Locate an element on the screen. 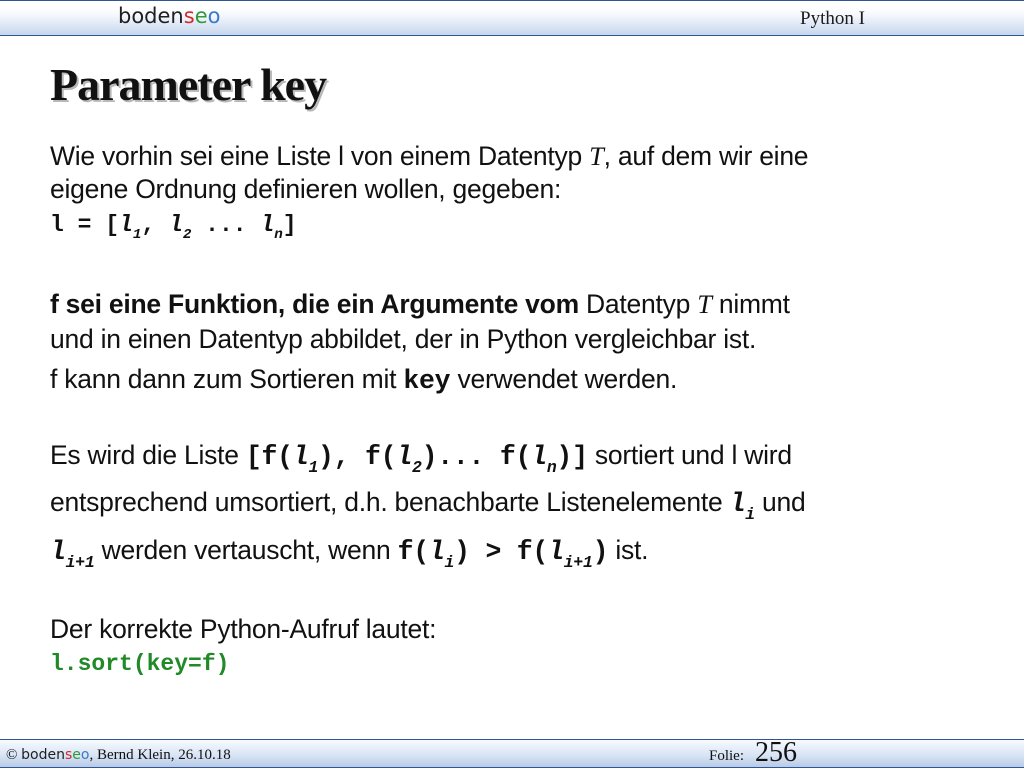  mapped-list-code: [f(l1), f(l2)... f(ln)] is located at coordinates (416, 460).